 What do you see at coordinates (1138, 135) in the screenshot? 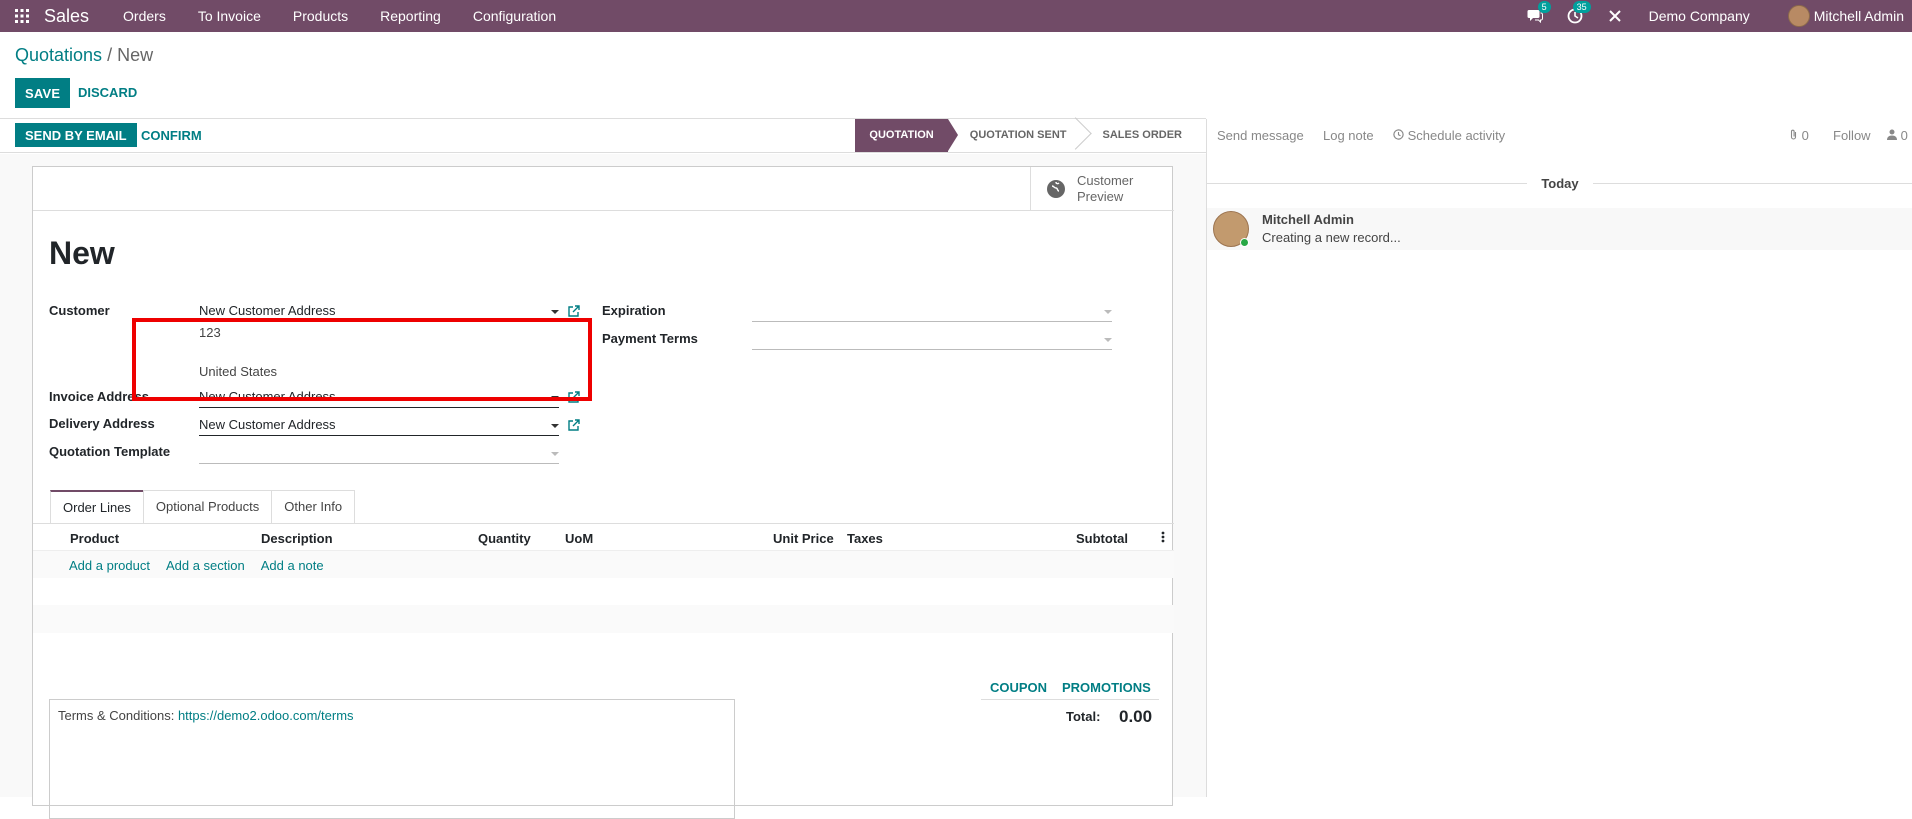
I see `stage-sales-order: SALES ORDER` at bounding box center [1138, 135].